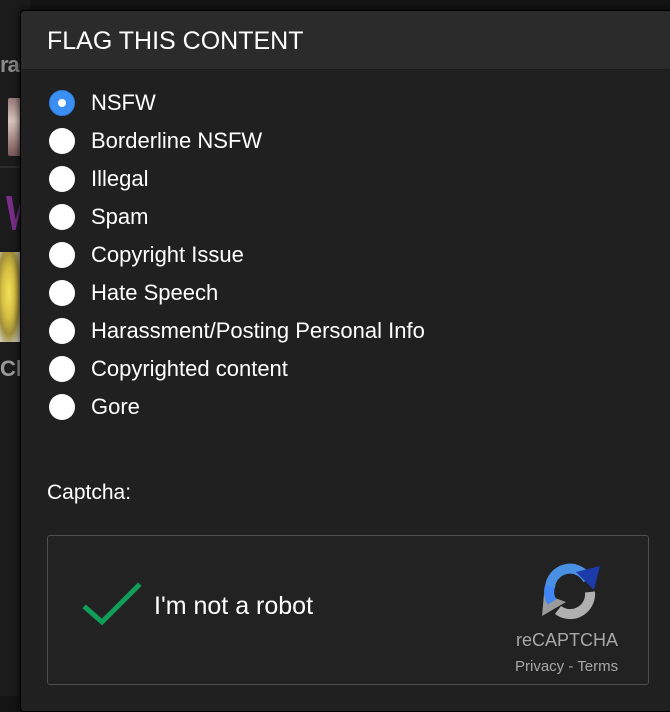  I want to click on checkmark-icon, so click(112, 605).